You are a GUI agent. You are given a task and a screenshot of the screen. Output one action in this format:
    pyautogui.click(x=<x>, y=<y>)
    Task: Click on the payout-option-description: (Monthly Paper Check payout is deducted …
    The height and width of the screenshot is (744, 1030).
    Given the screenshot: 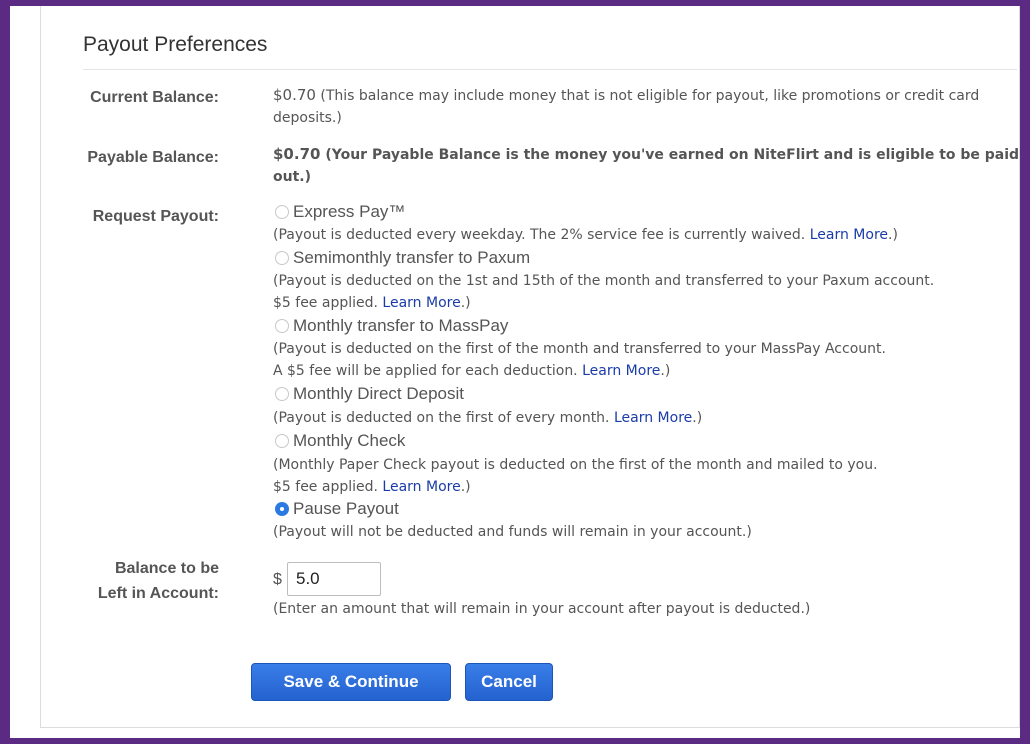 What is the action you would take?
    pyautogui.click(x=651, y=476)
    